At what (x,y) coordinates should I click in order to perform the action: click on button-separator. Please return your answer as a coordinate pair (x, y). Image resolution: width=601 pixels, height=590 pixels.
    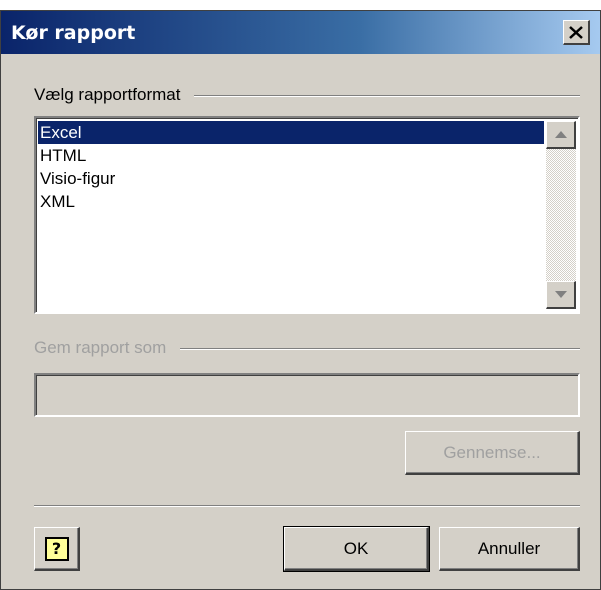
    Looking at the image, I should click on (307, 506).